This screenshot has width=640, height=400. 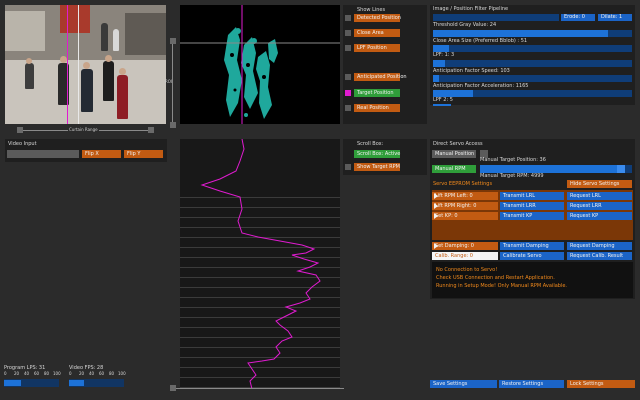 I want to click on target-position-line, so click(x=67, y=64).